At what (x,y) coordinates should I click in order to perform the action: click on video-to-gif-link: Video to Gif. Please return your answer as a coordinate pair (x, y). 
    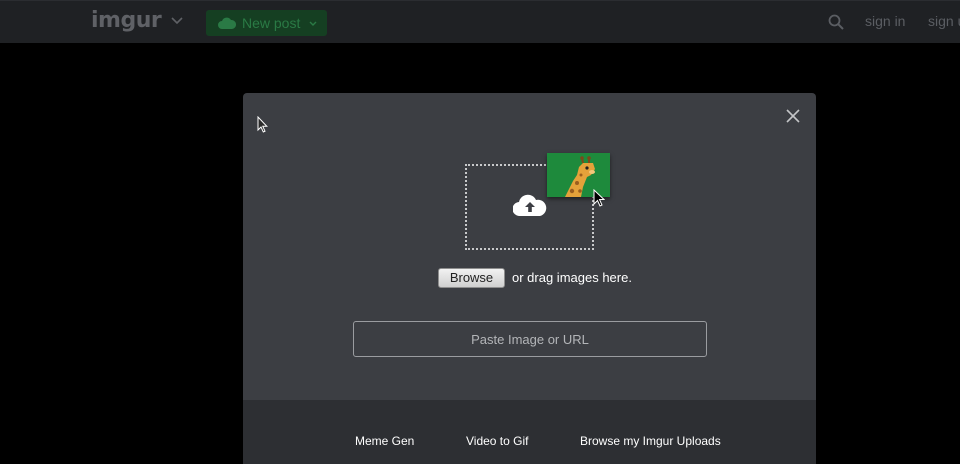
    Looking at the image, I should click on (497, 441).